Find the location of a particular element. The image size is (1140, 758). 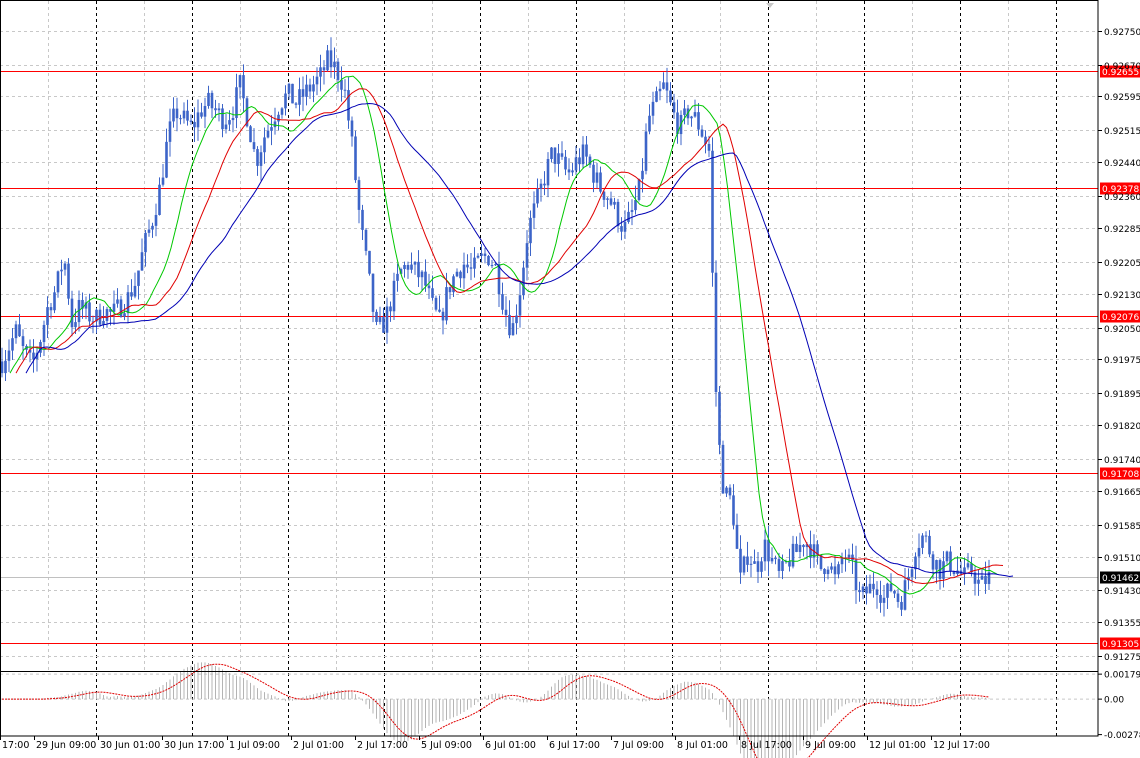

x-tick-label: 8 Jul 01:00 is located at coordinates (702, 745).